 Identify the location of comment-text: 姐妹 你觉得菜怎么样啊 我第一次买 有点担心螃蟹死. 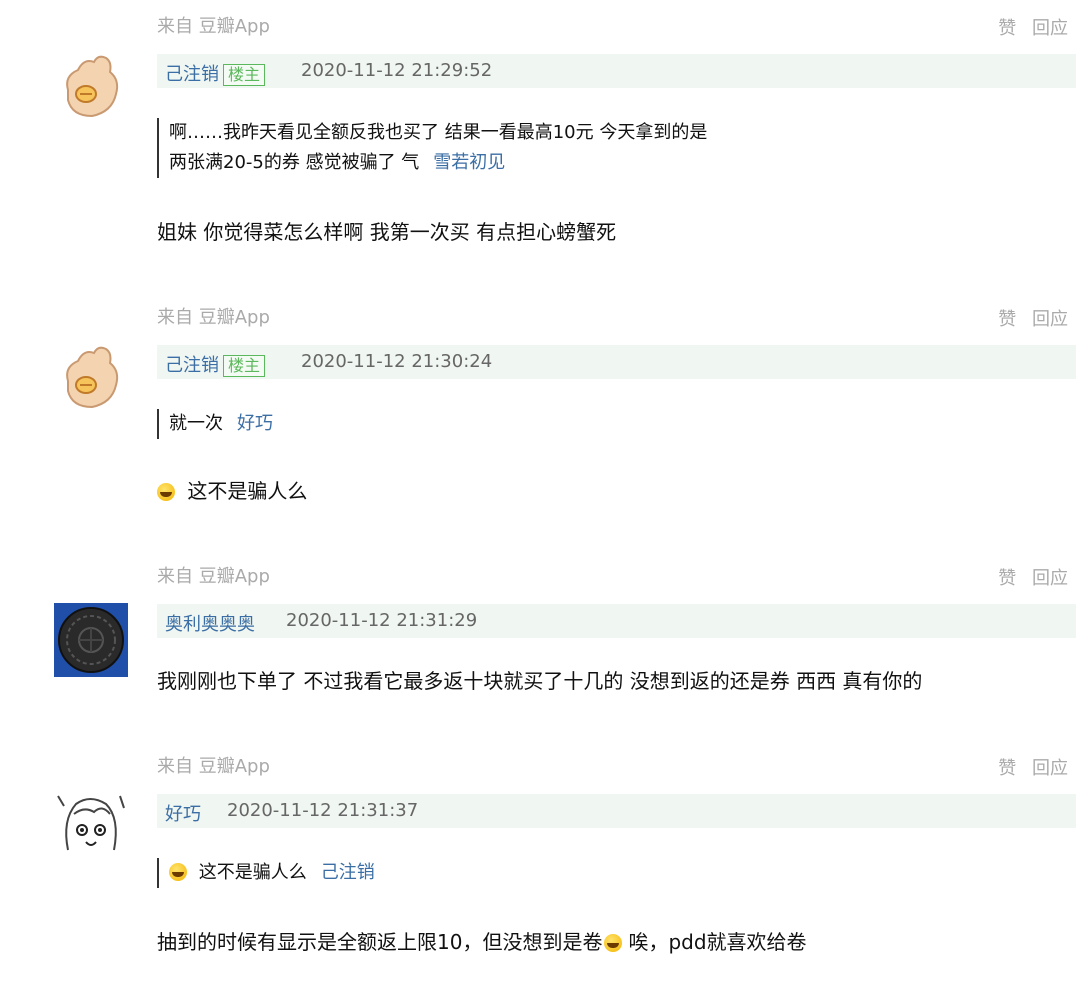
(387, 232).